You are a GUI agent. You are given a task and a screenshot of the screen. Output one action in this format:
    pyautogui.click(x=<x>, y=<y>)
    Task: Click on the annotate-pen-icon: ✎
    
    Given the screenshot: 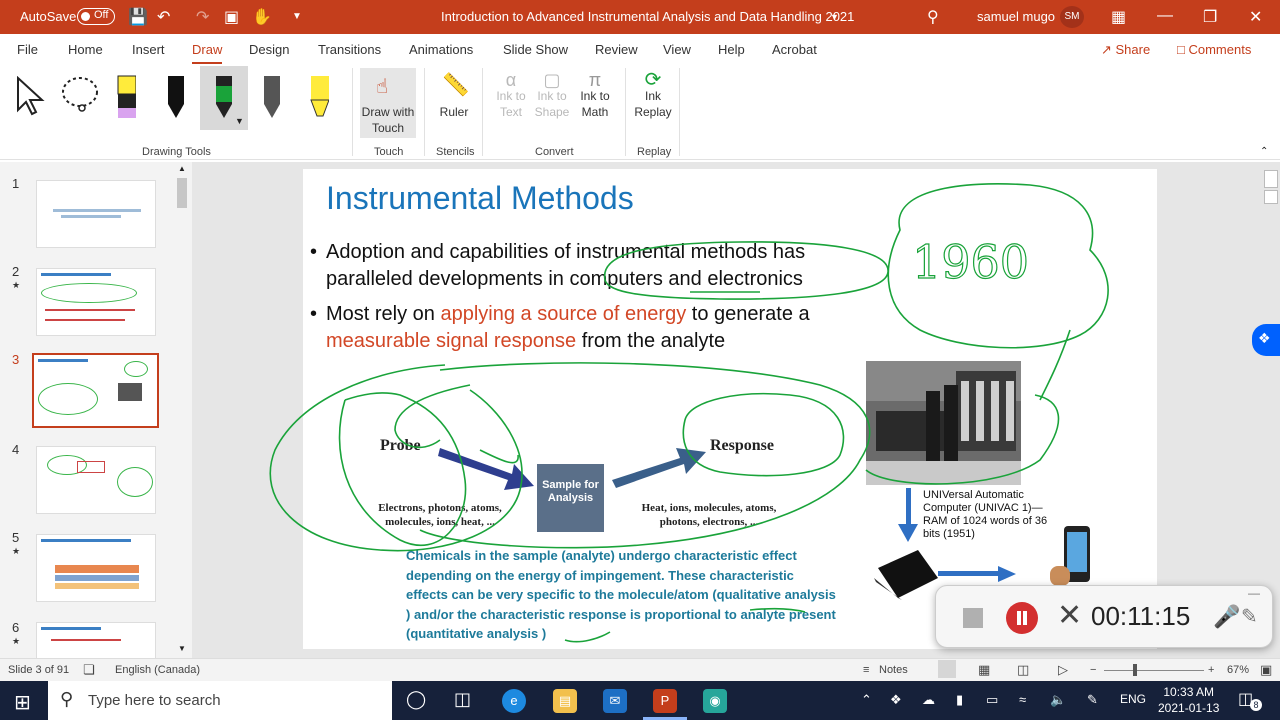 What is the action you would take?
    pyautogui.click(x=1249, y=616)
    